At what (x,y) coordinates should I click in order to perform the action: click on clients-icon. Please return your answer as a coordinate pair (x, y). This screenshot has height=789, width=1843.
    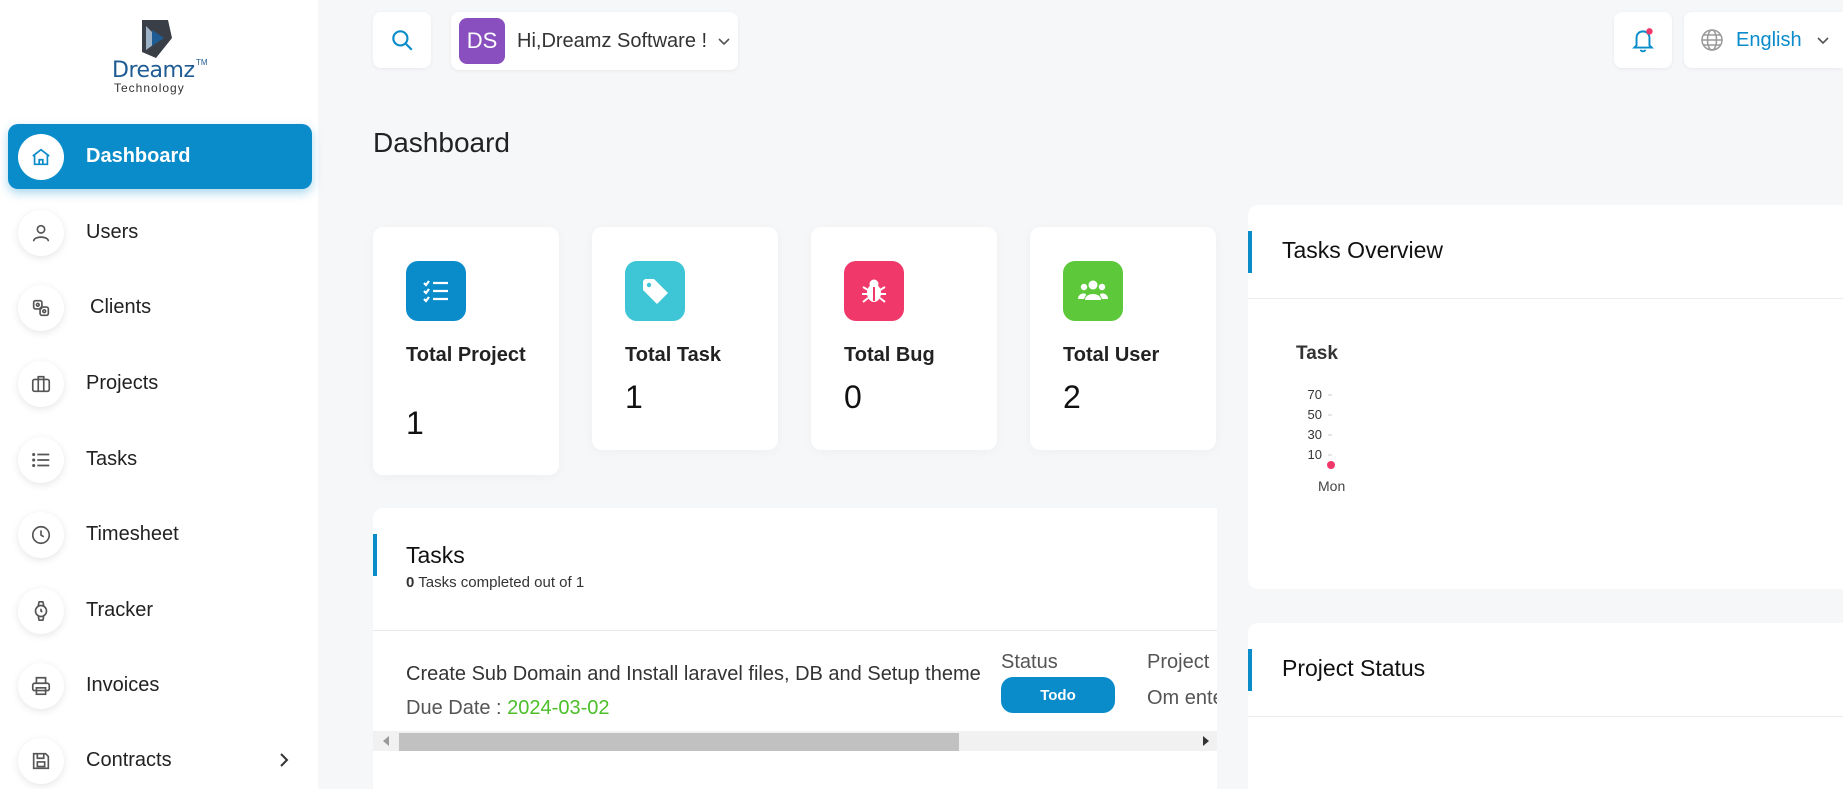
    Looking at the image, I should click on (41, 307).